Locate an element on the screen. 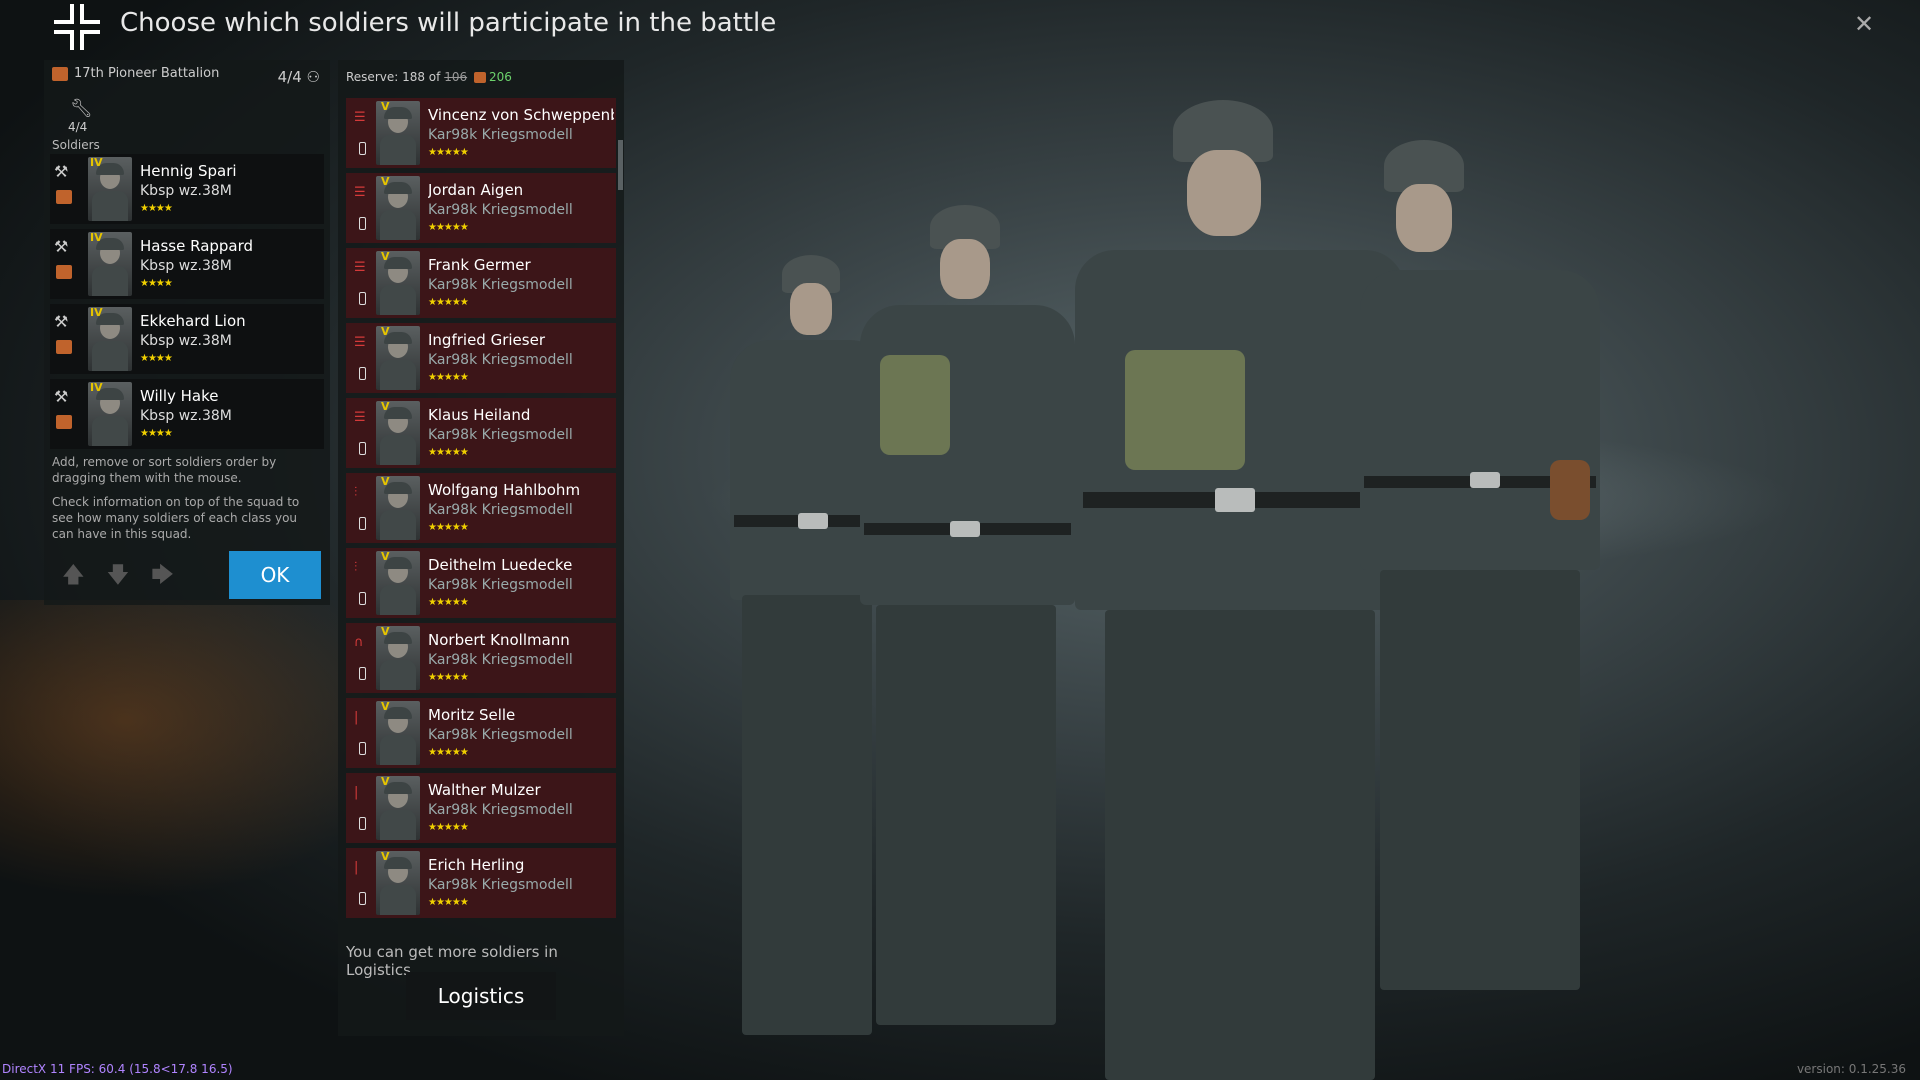  squad-soldier-row: ⚒ IV Willy Hake Kbsp wz.38M ★★★★ is located at coordinates (187, 414).